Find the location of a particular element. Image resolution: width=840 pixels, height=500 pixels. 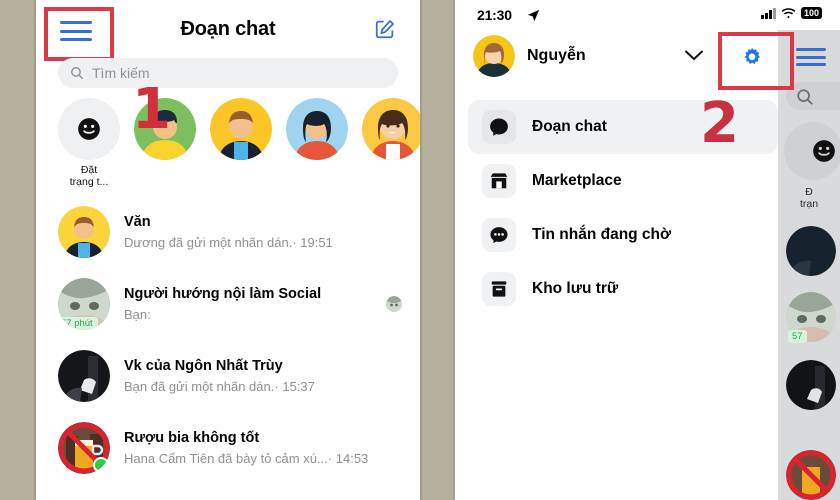

compose-icon is located at coordinates (385, 29).